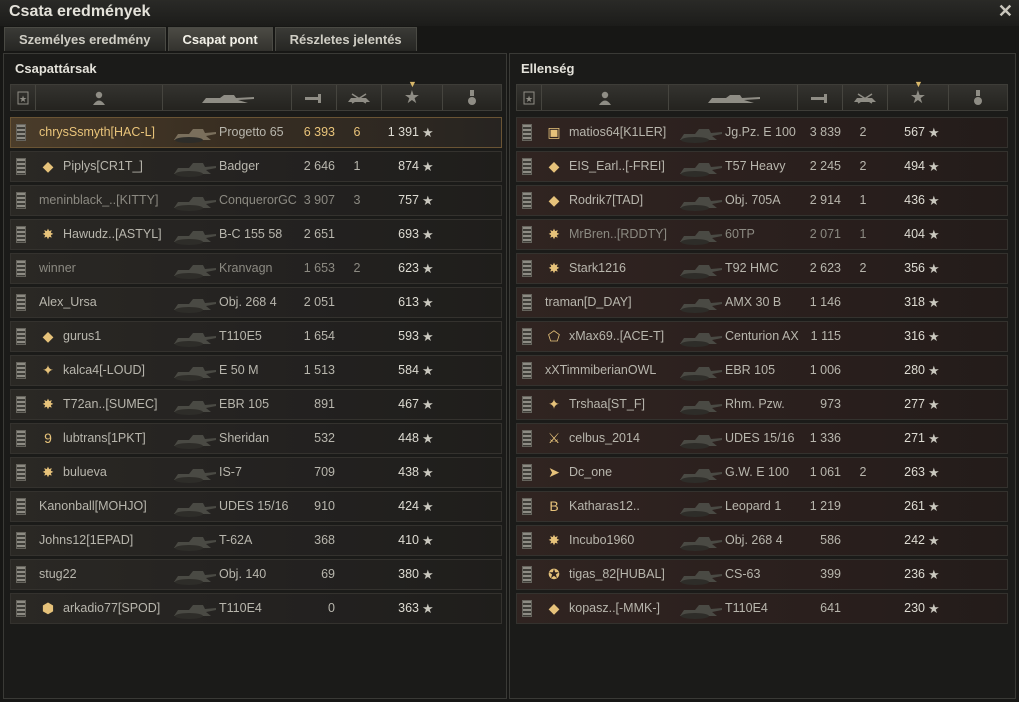 The image size is (1019, 702). Describe the element at coordinates (554, 608) in the screenshot. I see `player-badge-icon: ◆` at that location.